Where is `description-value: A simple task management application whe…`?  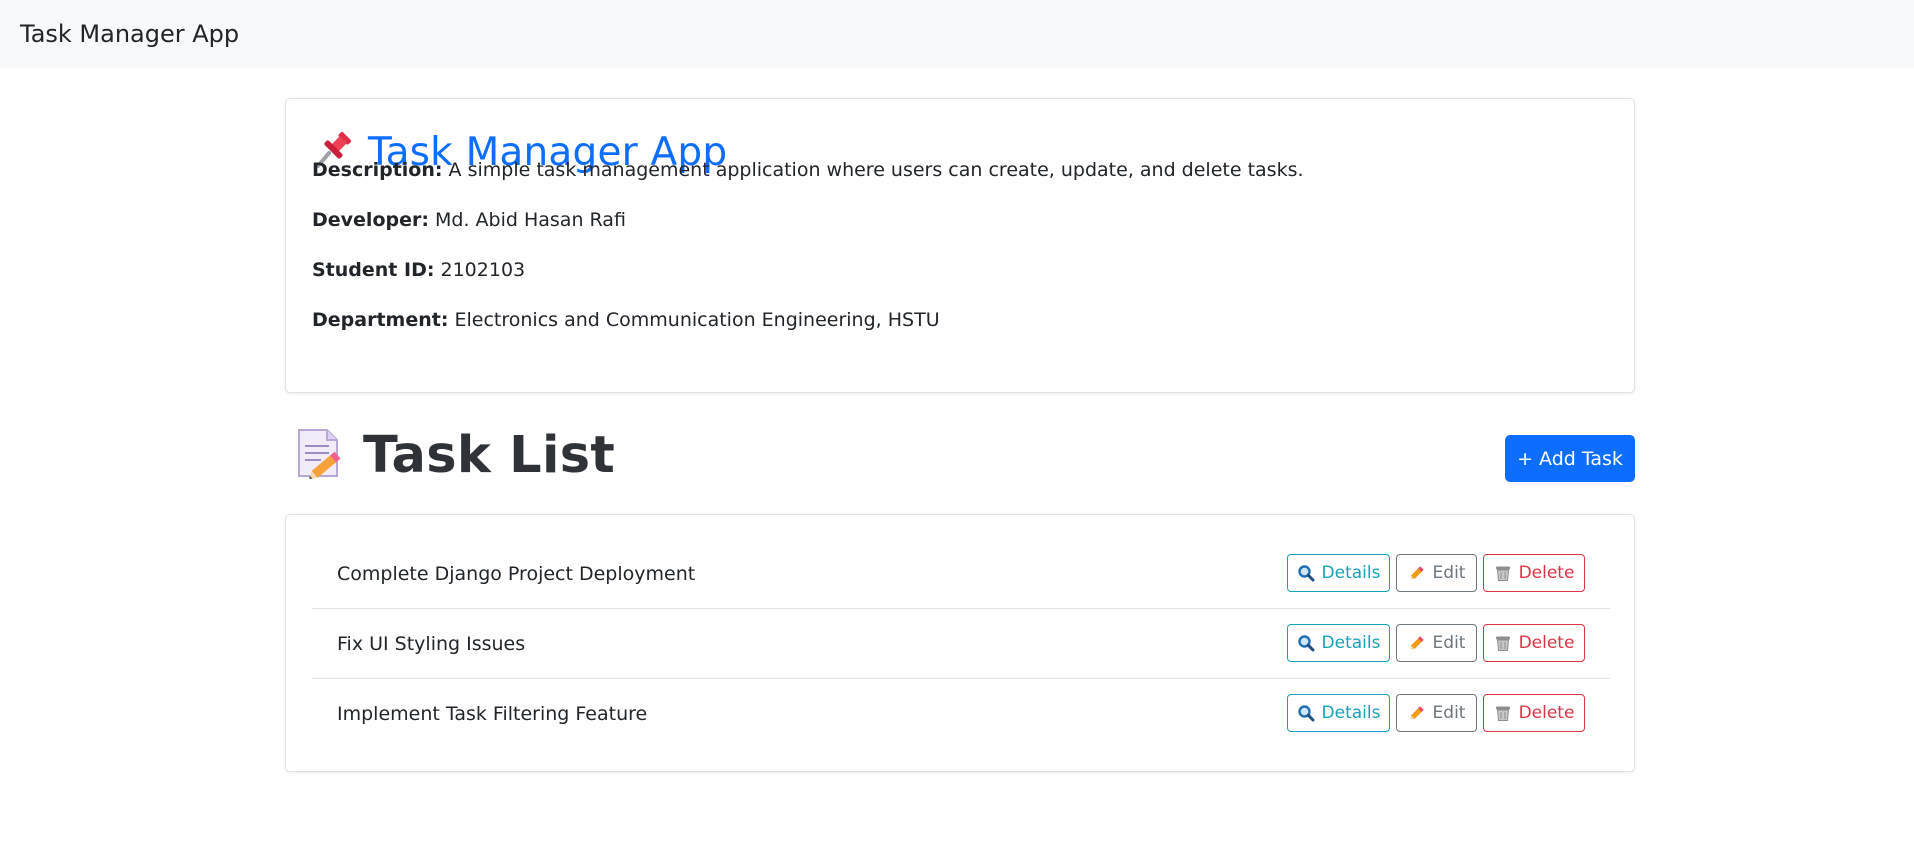 description-value: A simple task management application whe… is located at coordinates (876, 170).